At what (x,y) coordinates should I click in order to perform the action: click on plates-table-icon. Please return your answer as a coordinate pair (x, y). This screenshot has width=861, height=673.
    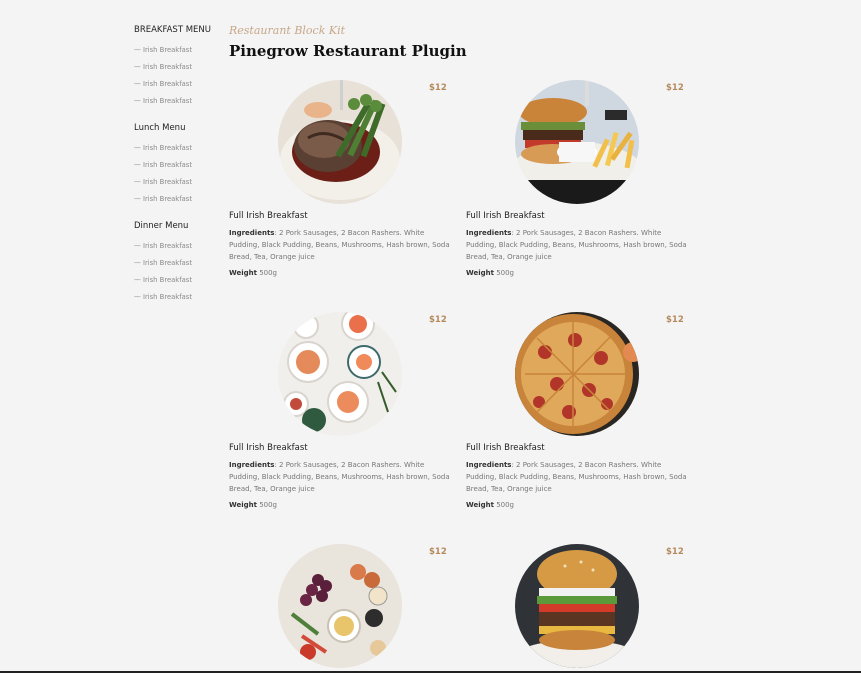
    Looking at the image, I should click on (340, 374).